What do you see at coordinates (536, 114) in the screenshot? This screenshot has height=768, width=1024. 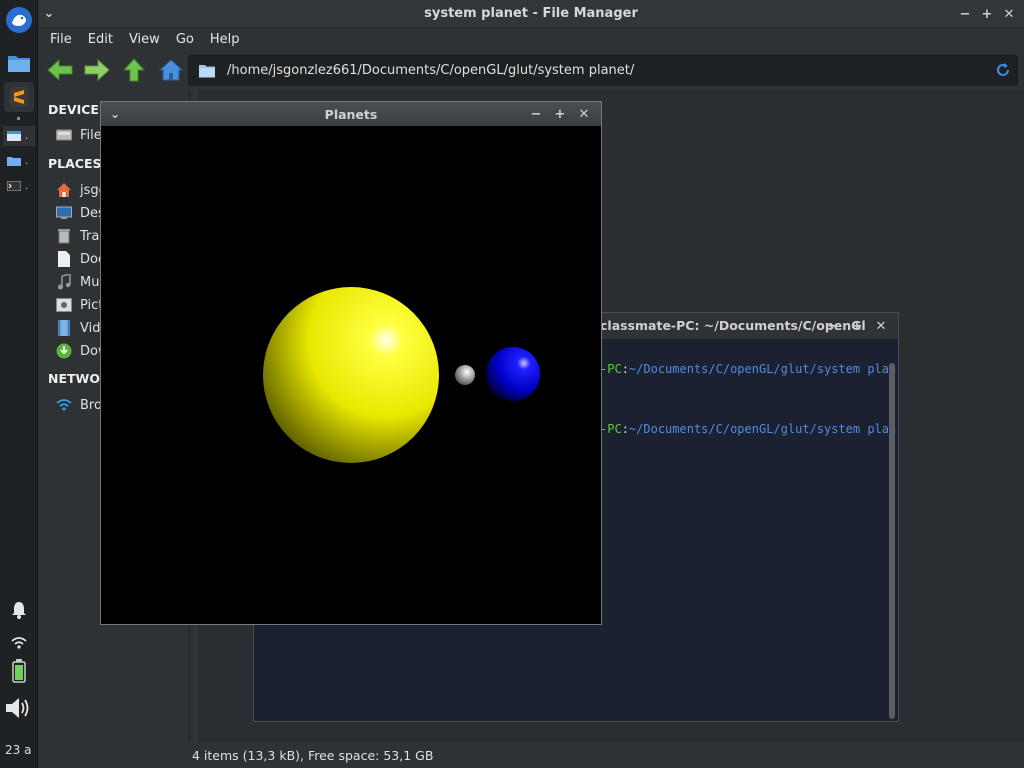 I see `planets-minimize-button: −` at bounding box center [536, 114].